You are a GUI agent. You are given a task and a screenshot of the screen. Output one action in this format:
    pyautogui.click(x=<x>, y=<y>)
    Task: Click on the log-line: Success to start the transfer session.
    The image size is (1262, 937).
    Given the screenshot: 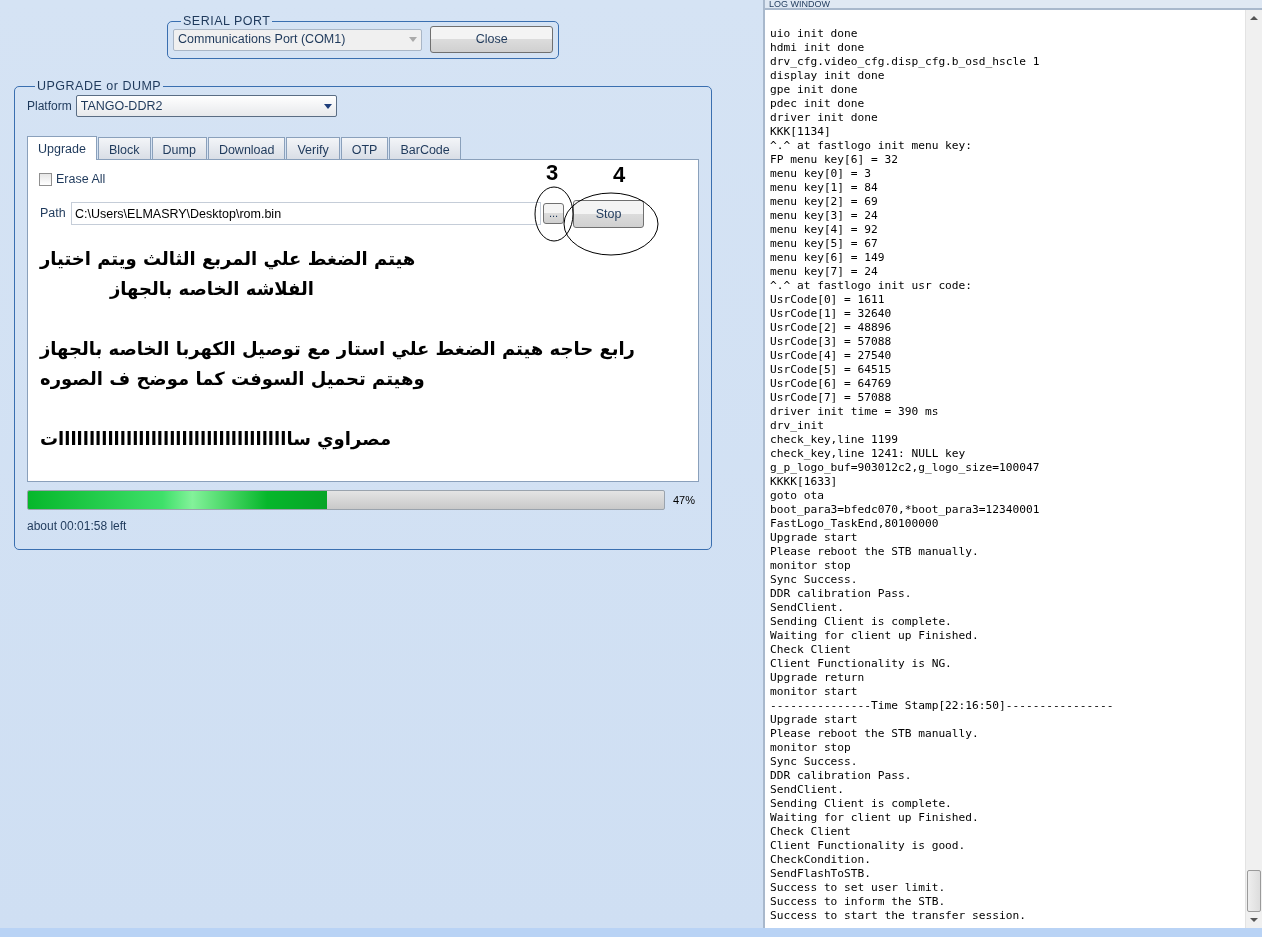 What is the action you would take?
    pyautogui.click(x=898, y=916)
    